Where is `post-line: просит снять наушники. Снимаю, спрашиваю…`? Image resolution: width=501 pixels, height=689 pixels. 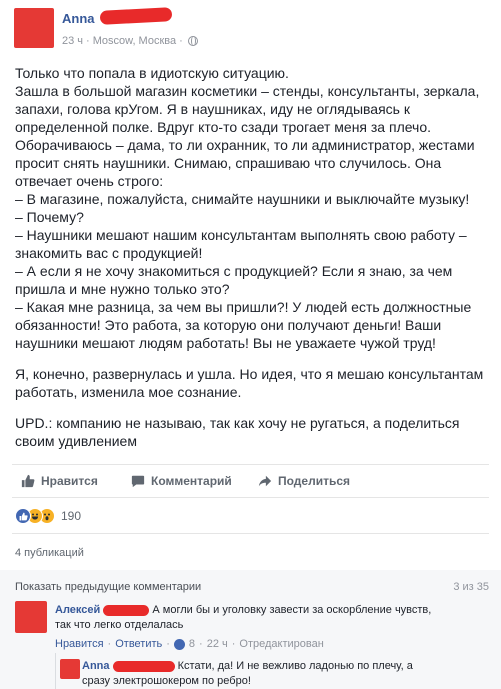 post-line: просит снять наушники. Снимаю, спрашиваю… is located at coordinates (228, 163).